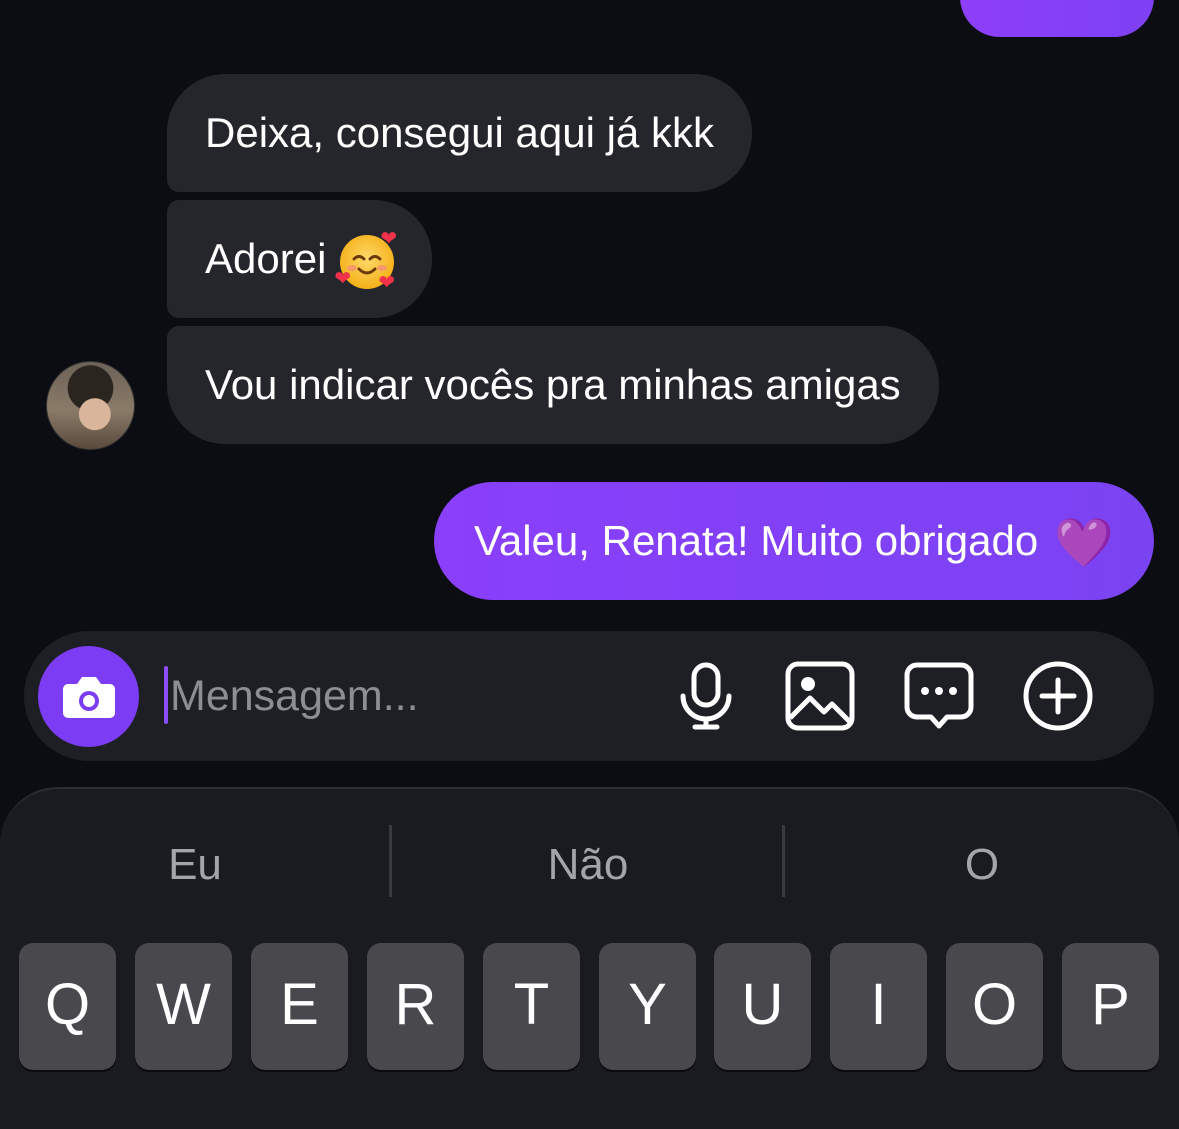 The image size is (1179, 1129). I want to click on microphone-button, so click(706, 696).